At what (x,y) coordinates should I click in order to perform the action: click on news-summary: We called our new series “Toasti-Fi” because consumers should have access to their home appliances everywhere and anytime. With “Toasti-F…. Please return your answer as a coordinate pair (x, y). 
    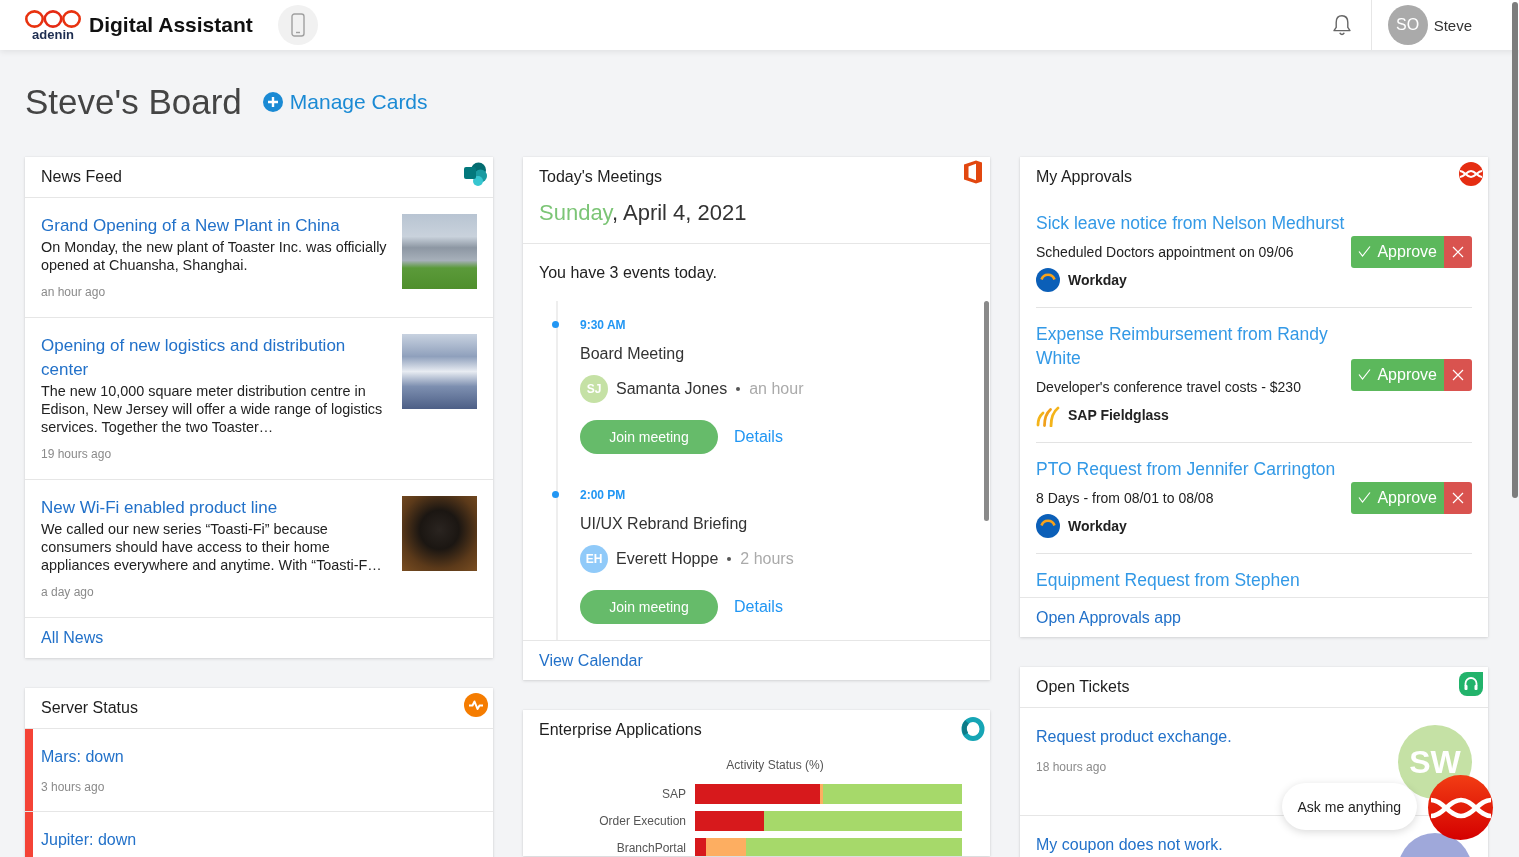
    Looking at the image, I should click on (212, 547).